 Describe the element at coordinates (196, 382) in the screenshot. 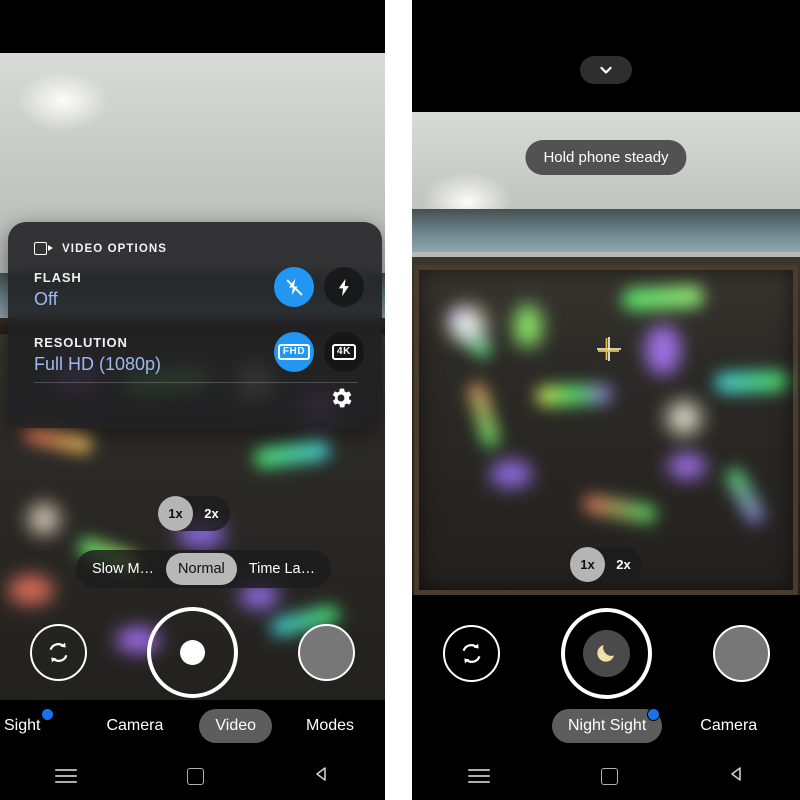

I see `options-divider` at that location.